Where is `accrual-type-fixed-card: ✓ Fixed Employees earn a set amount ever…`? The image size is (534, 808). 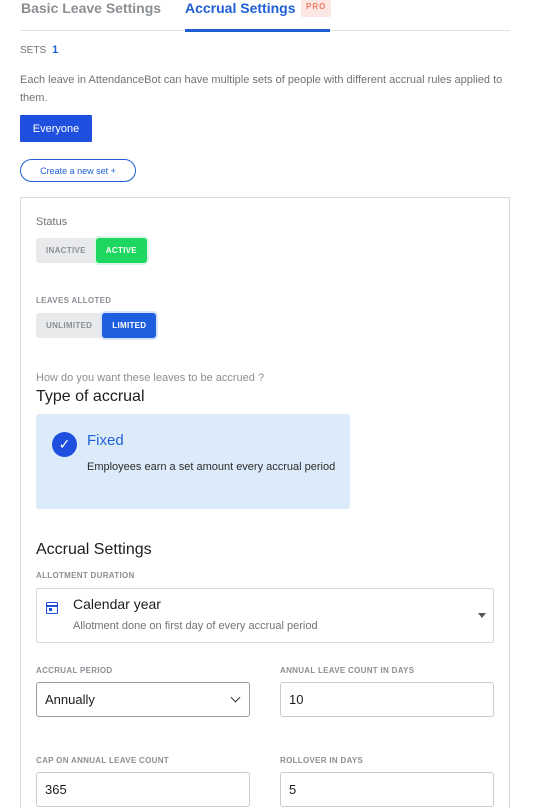
accrual-type-fixed-card: ✓ Fixed Employees earn a set amount ever… is located at coordinates (193, 461).